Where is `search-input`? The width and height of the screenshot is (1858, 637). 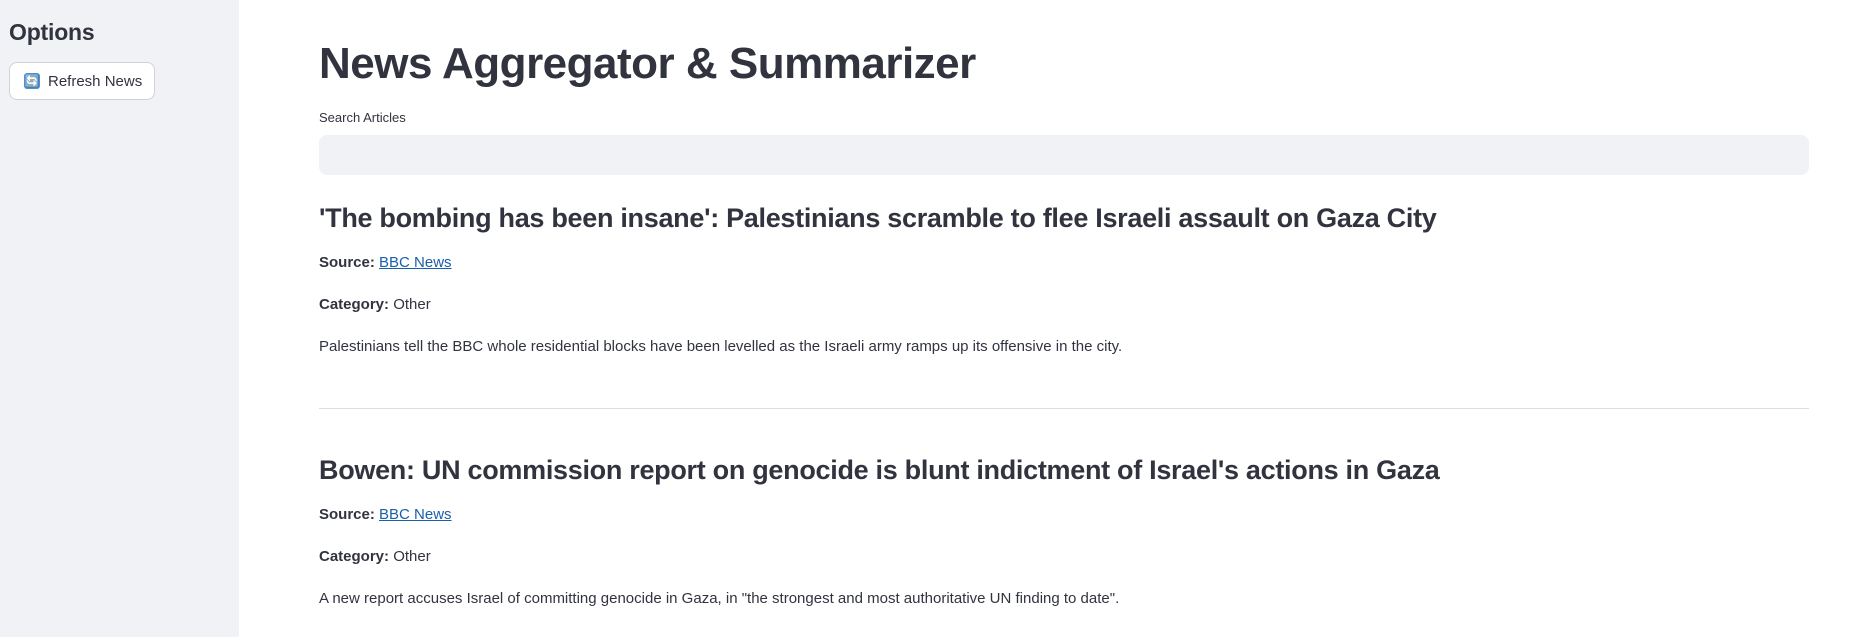 search-input is located at coordinates (1064, 155).